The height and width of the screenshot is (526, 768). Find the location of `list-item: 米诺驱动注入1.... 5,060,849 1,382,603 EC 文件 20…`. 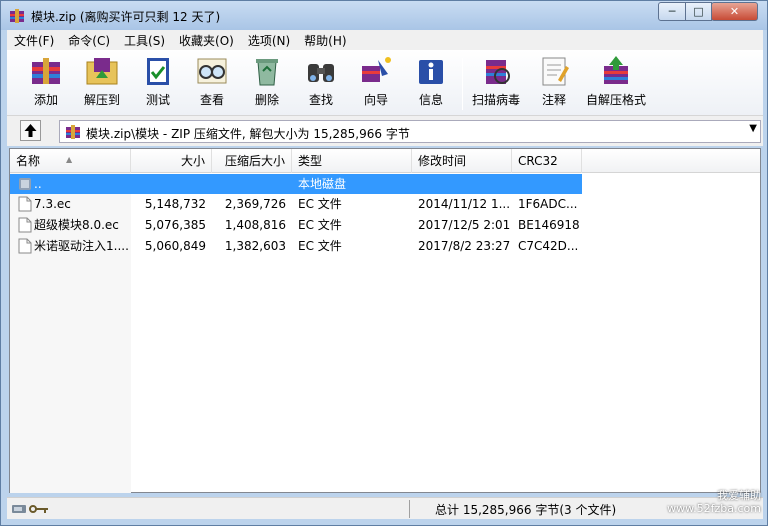

list-item: 米诺驱动注入1.... 5,060,849 1,382,603 EC 文件 20… is located at coordinates (296, 246).